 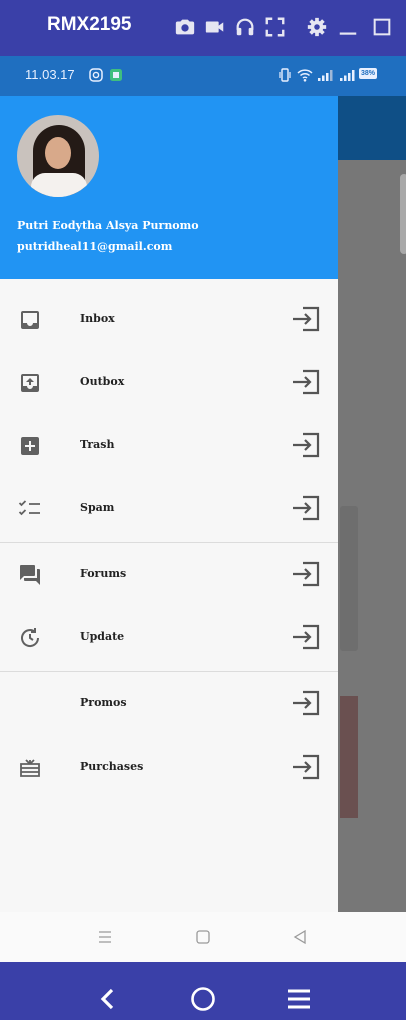 I want to click on drawer-item-label: Outbox, so click(x=102, y=381).